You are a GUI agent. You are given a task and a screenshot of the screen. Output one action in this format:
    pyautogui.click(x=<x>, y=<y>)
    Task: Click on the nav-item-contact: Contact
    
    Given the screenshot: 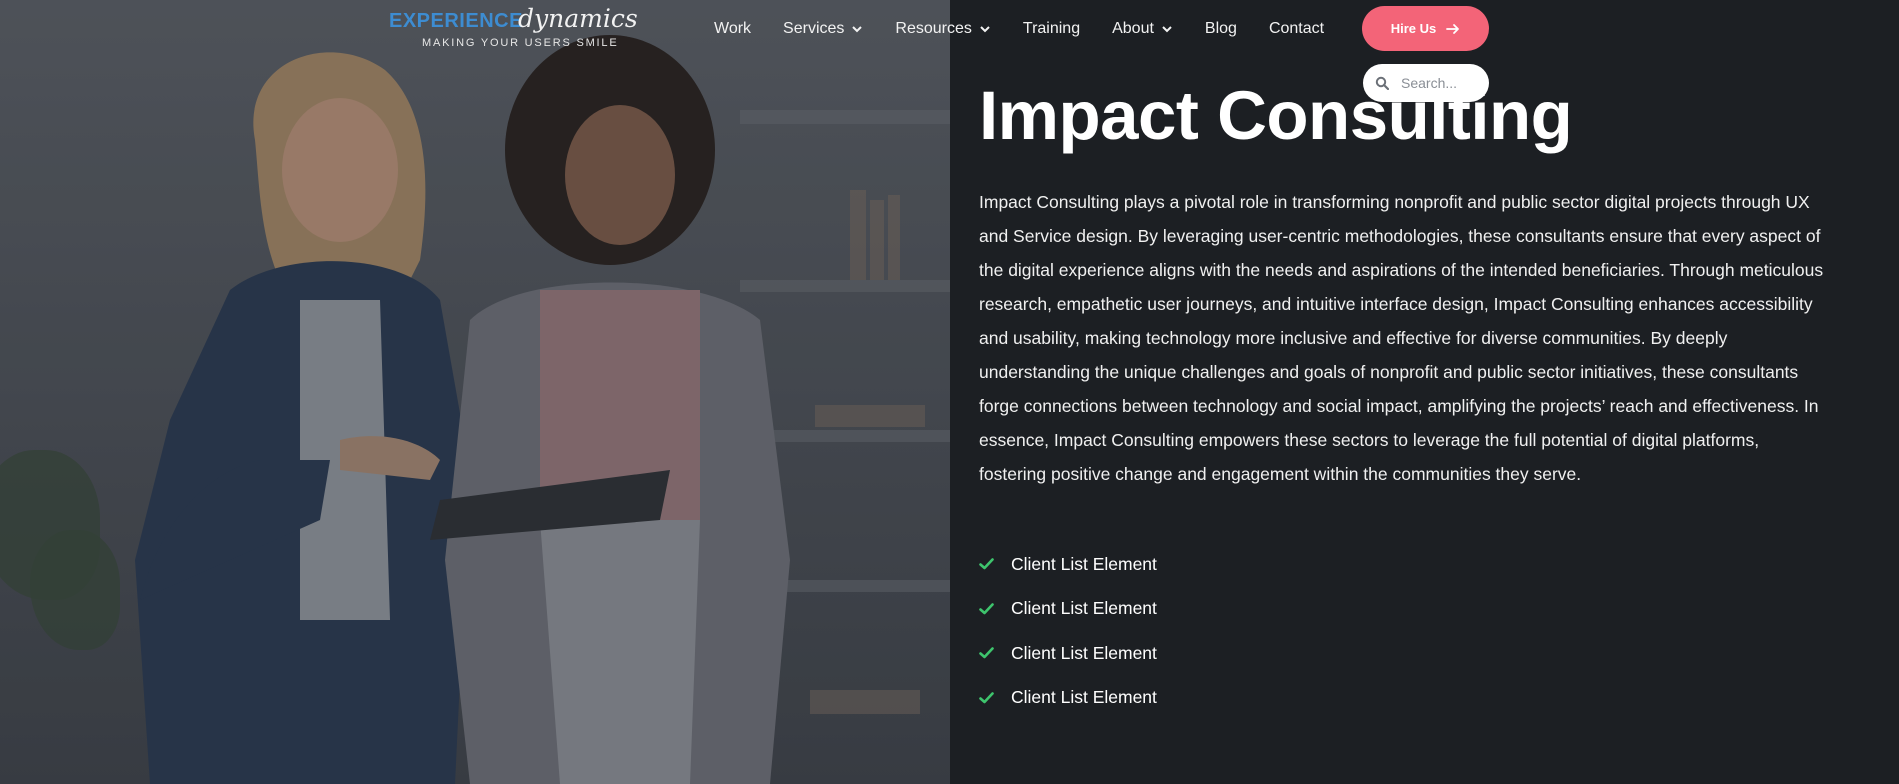 What is the action you would take?
    pyautogui.click(x=1296, y=29)
    